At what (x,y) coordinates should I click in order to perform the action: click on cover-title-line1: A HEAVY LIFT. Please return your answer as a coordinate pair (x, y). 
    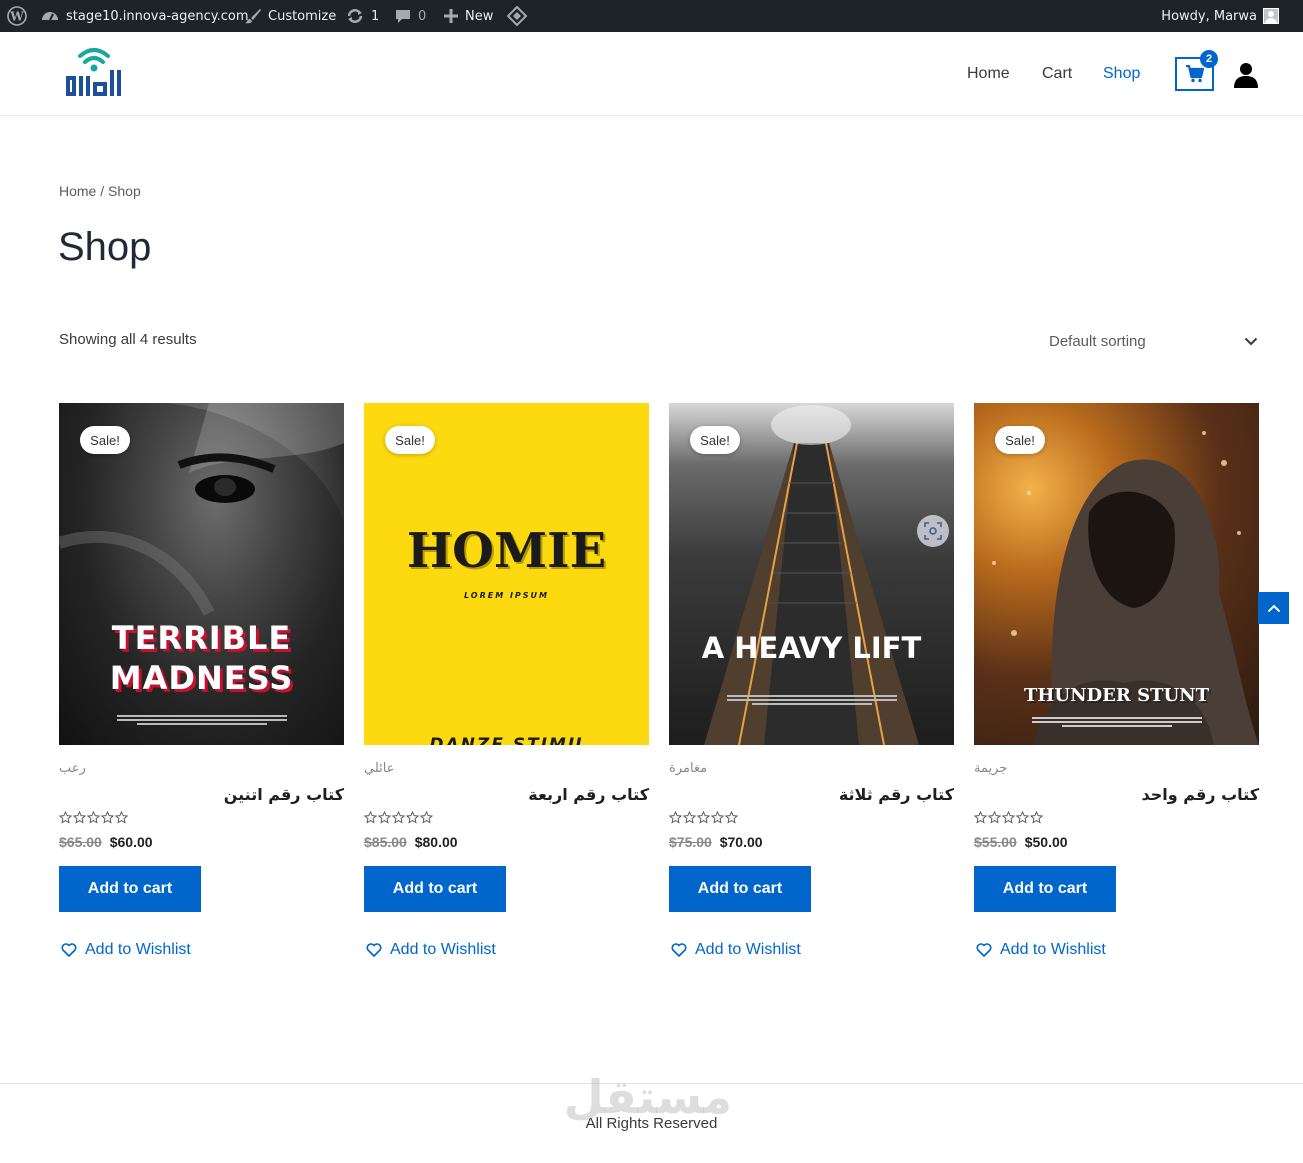
    Looking at the image, I should click on (811, 648).